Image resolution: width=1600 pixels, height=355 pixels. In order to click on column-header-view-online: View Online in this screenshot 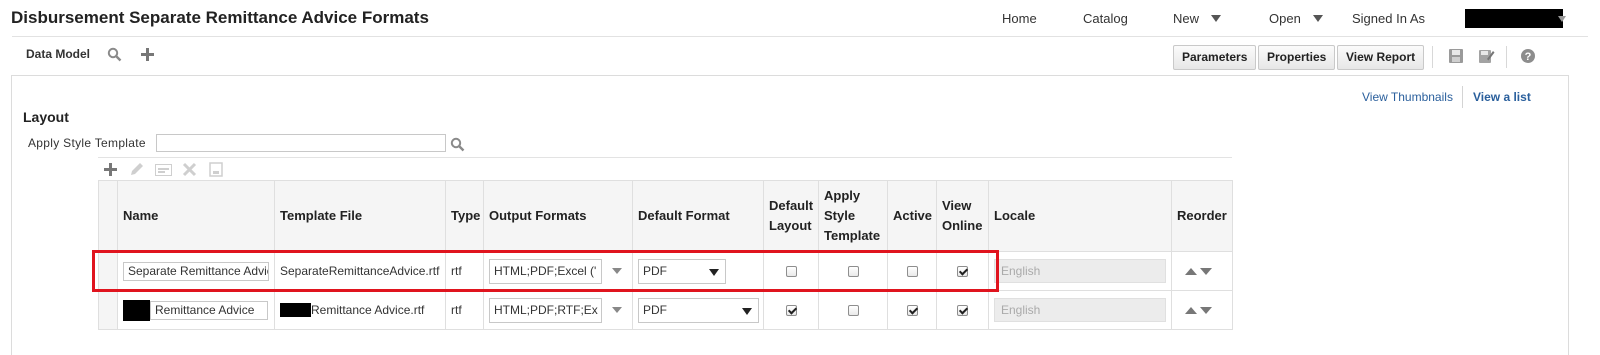, I will do `click(962, 216)`.